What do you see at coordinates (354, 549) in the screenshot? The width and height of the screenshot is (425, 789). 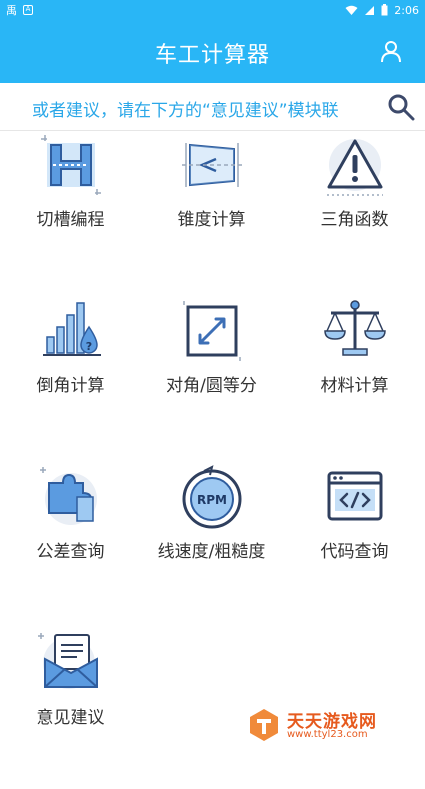 I see `grid-item-label: 代码查询` at bounding box center [354, 549].